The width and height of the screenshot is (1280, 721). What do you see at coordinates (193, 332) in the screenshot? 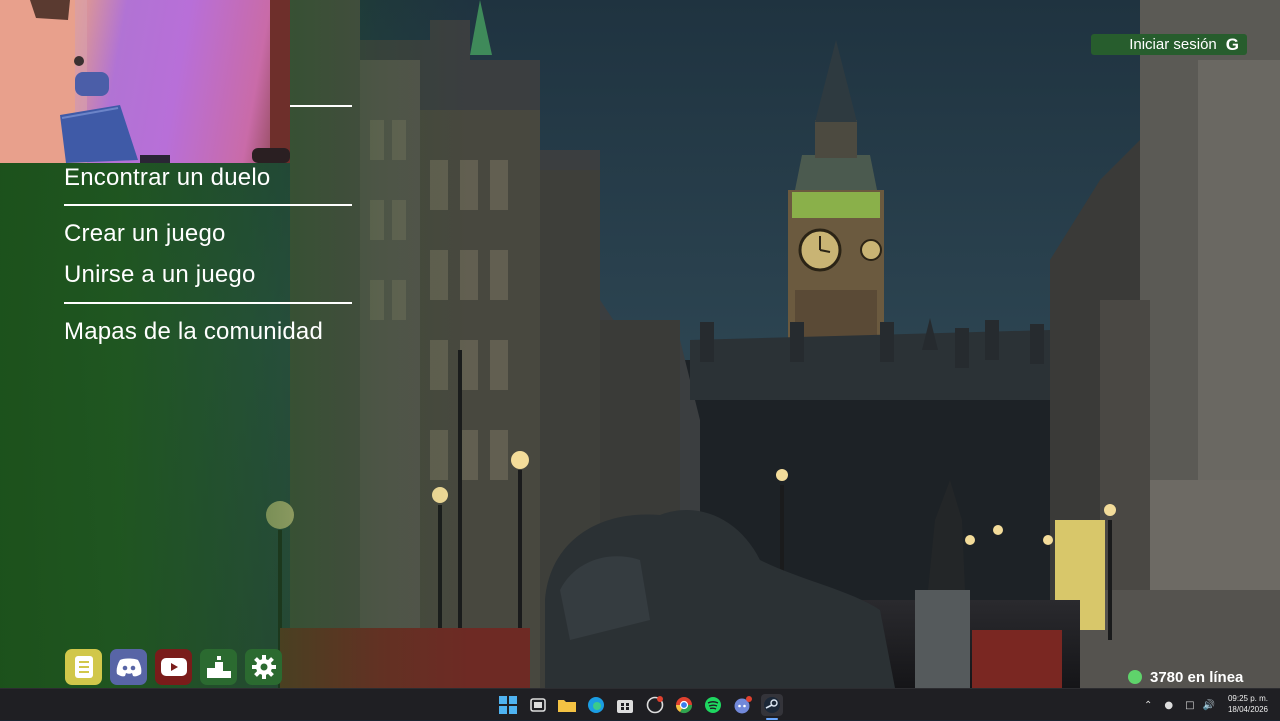
I see `community-maps-button: Mapas de la comunidad` at bounding box center [193, 332].